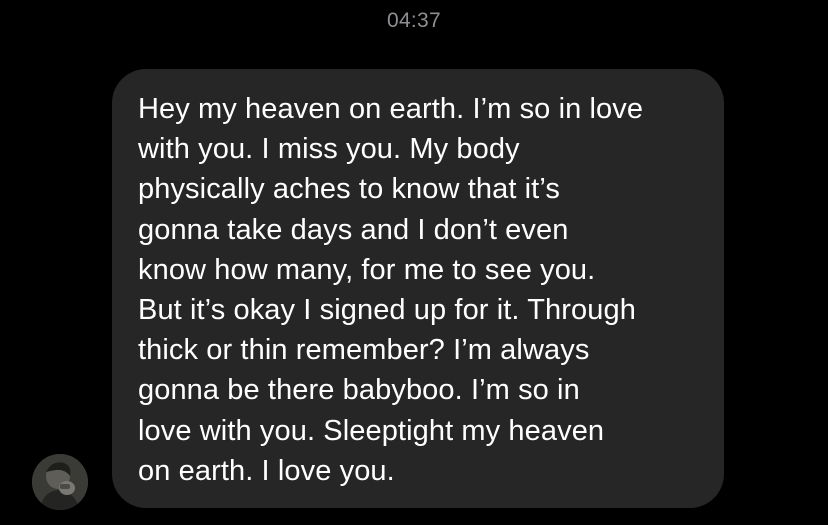  What do you see at coordinates (414, 20) in the screenshot?
I see `message-timestamp: 04:37` at bounding box center [414, 20].